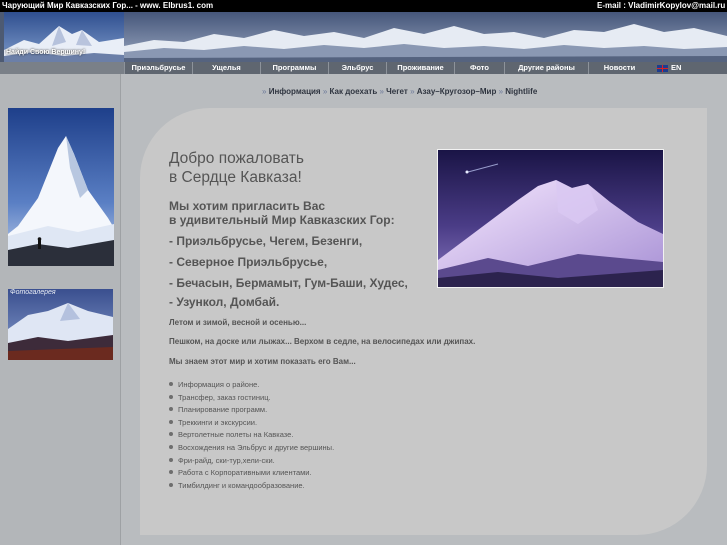 The width and height of the screenshot is (727, 545). What do you see at coordinates (224, 302) in the screenshot?
I see `region-line: - Узункол, Домбай.` at bounding box center [224, 302].